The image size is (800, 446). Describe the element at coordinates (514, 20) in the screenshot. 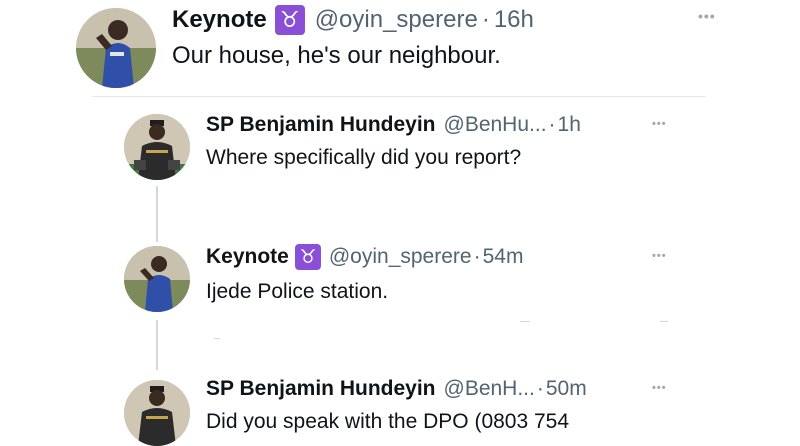

I see `timestamp: 16h` at that location.